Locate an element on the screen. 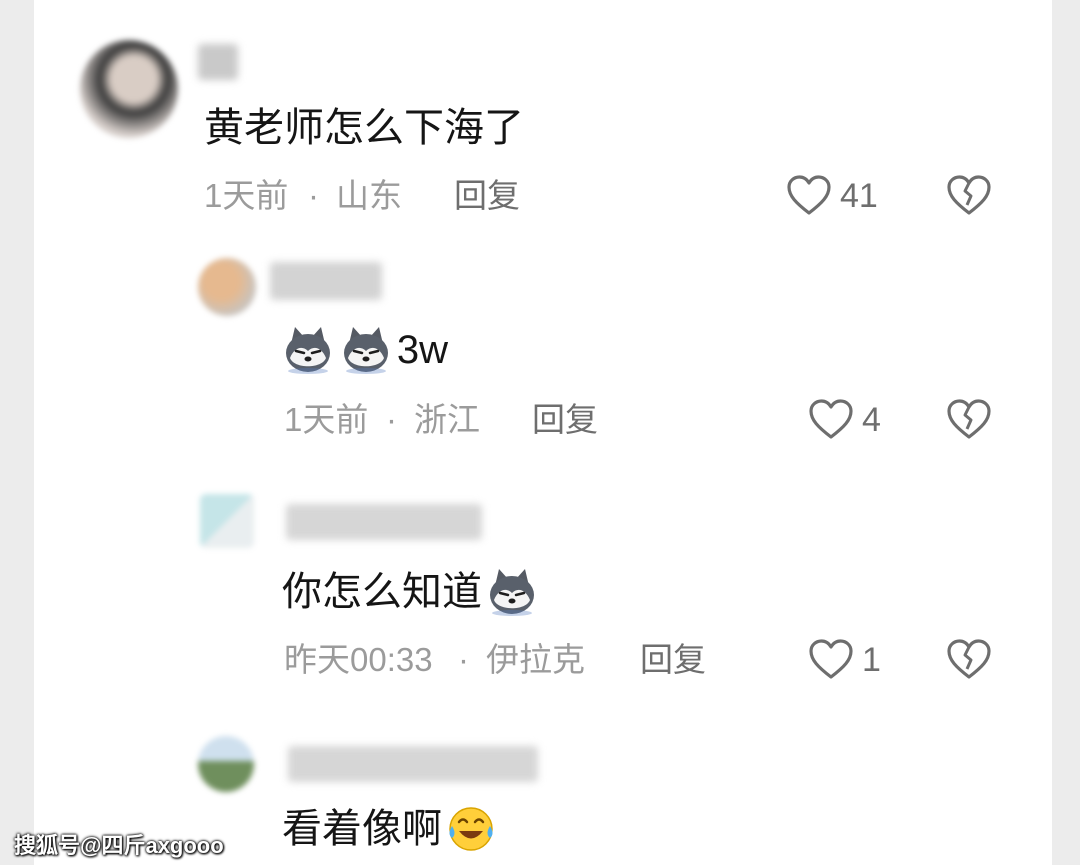 The image size is (1080, 865). comment-time: 昨天00:33 is located at coordinates (358, 659).